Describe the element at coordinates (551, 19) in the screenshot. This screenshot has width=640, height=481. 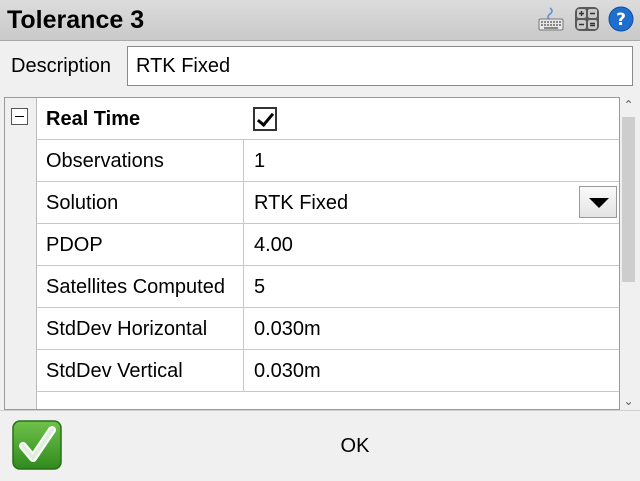
I see `keyboard-icon` at that location.